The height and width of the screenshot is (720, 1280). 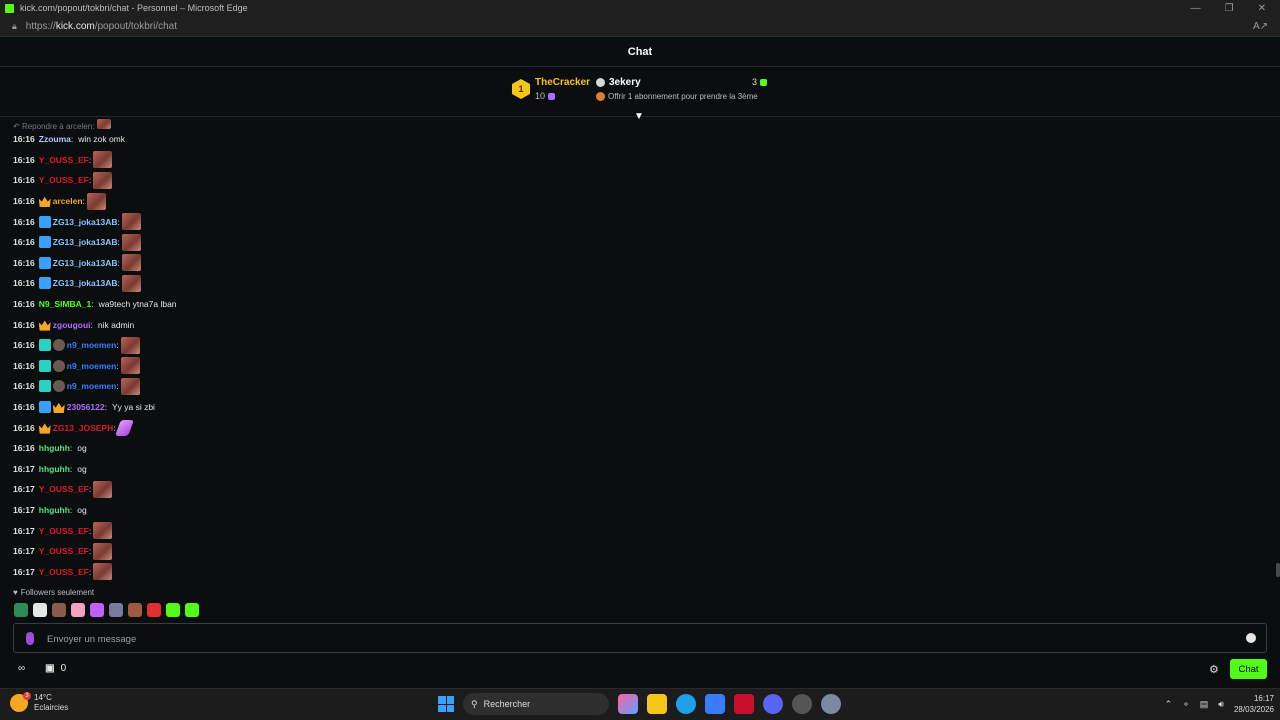 What do you see at coordinates (625, 82) in the screenshot?
I see `second-gifter-name: 3ekery` at bounding box center [625, 82].